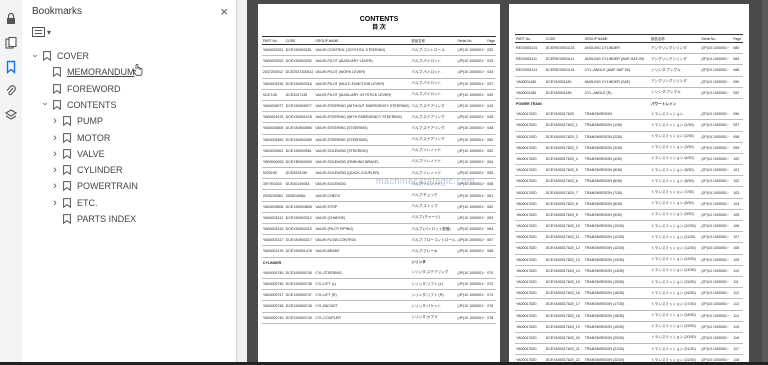 This screenshot has width=768, height=365. I want to click on table-cell: アングリングシリンダ, so click(675, 48).